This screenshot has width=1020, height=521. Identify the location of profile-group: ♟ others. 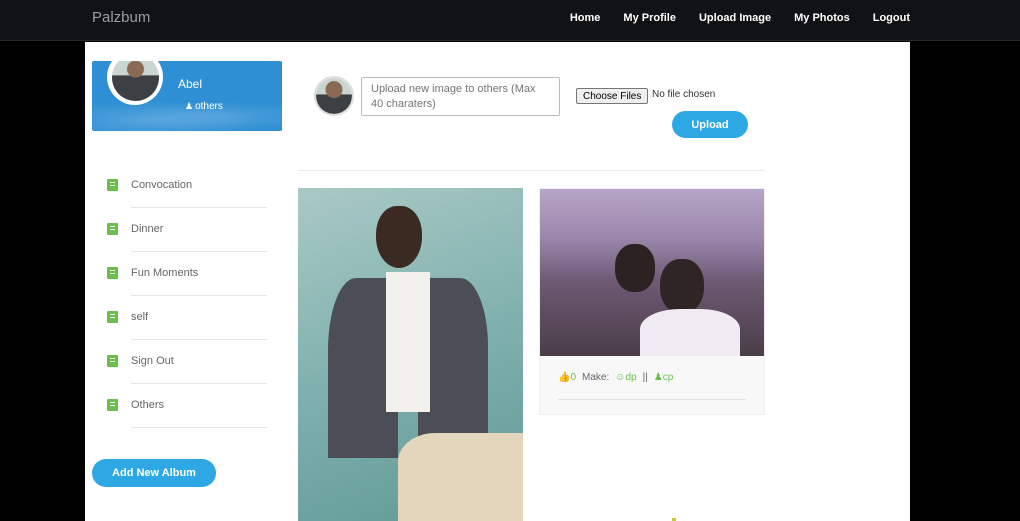
(204, 106).